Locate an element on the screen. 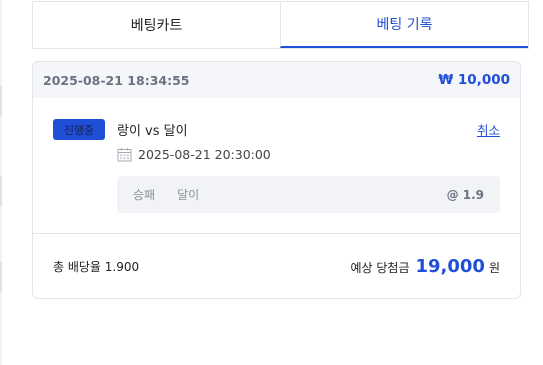  pick-selection: 달이 is located at coordinates (188, 195).